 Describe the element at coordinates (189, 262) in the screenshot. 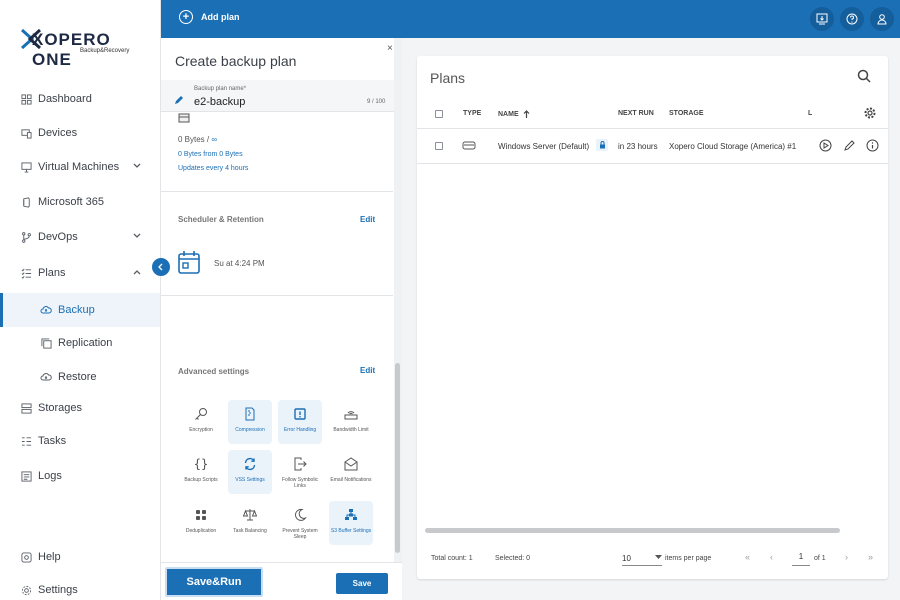

I see `calendar-icon` at that location.